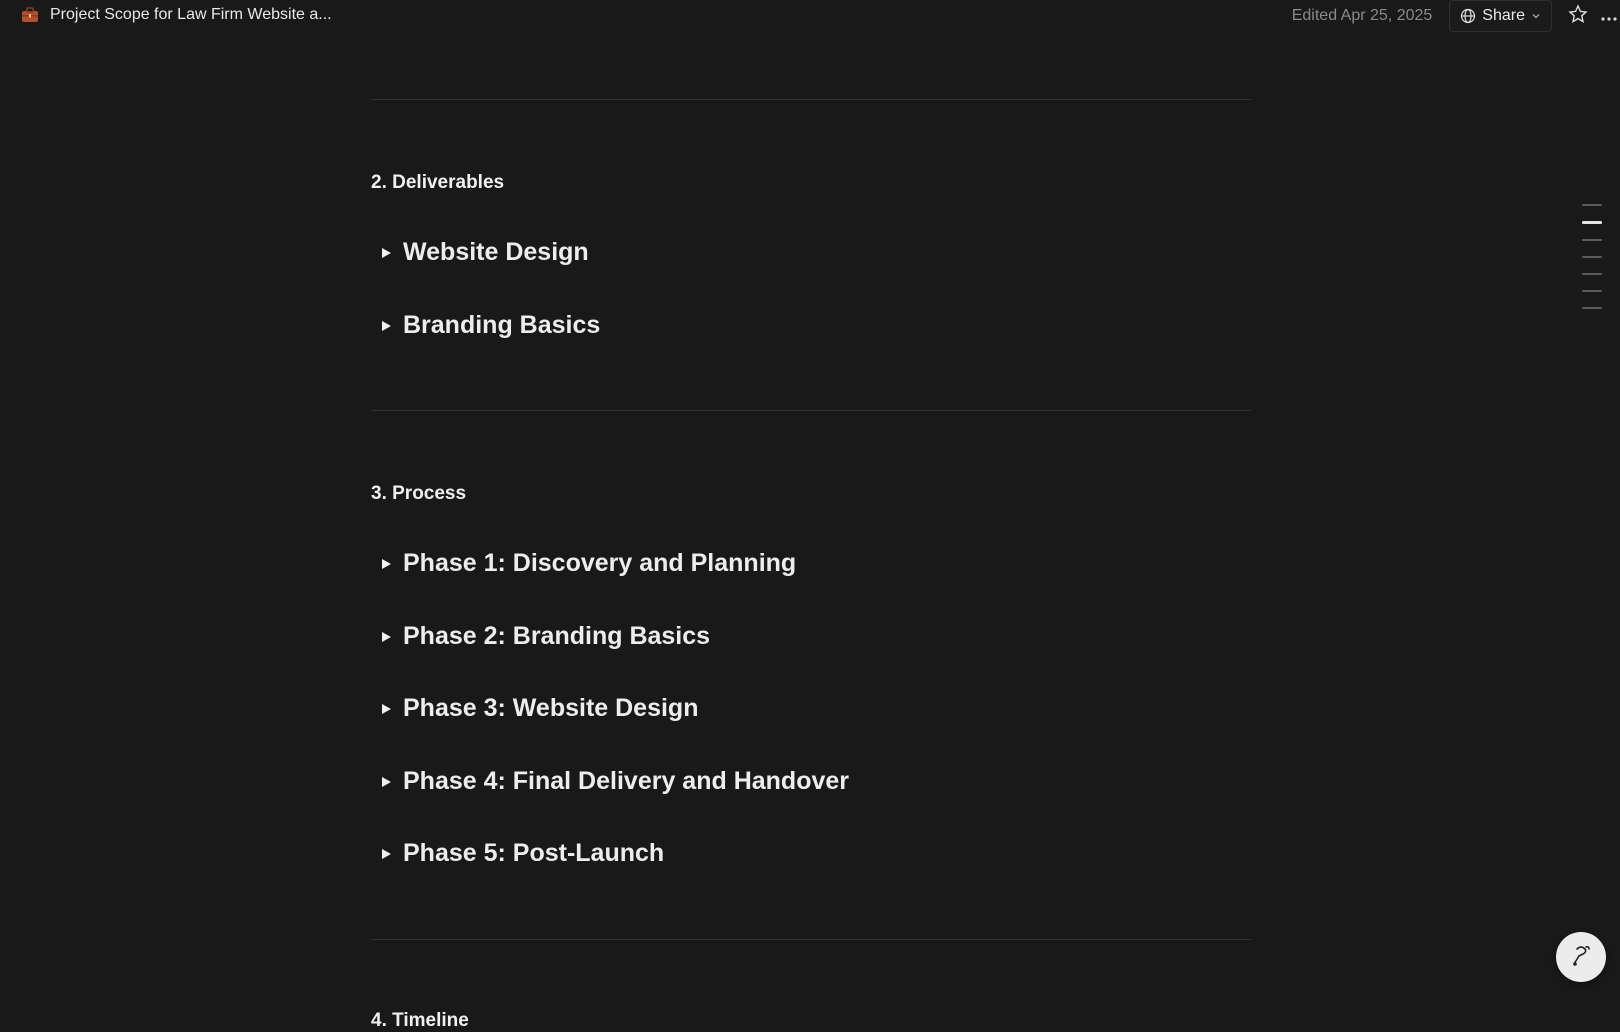 The image size is (1620, 1032). Describe the element at coordinates (1592, 222) in the screenshot. I see `toc-item-active` at that location.